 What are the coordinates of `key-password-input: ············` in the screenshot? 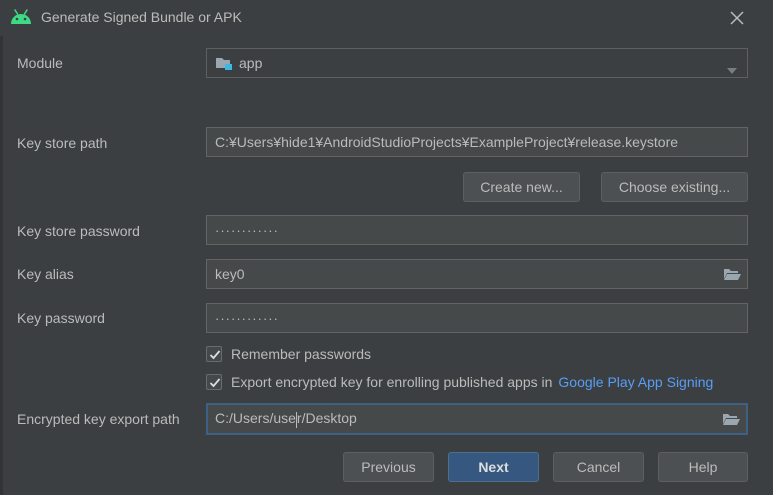 It's located at (477, 318).